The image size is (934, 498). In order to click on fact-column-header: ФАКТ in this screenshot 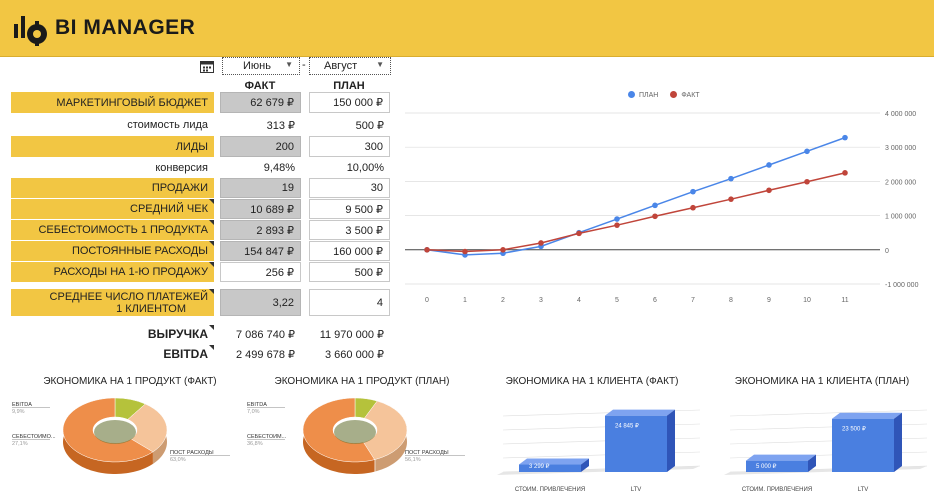, I will do `click(260, 86)`.